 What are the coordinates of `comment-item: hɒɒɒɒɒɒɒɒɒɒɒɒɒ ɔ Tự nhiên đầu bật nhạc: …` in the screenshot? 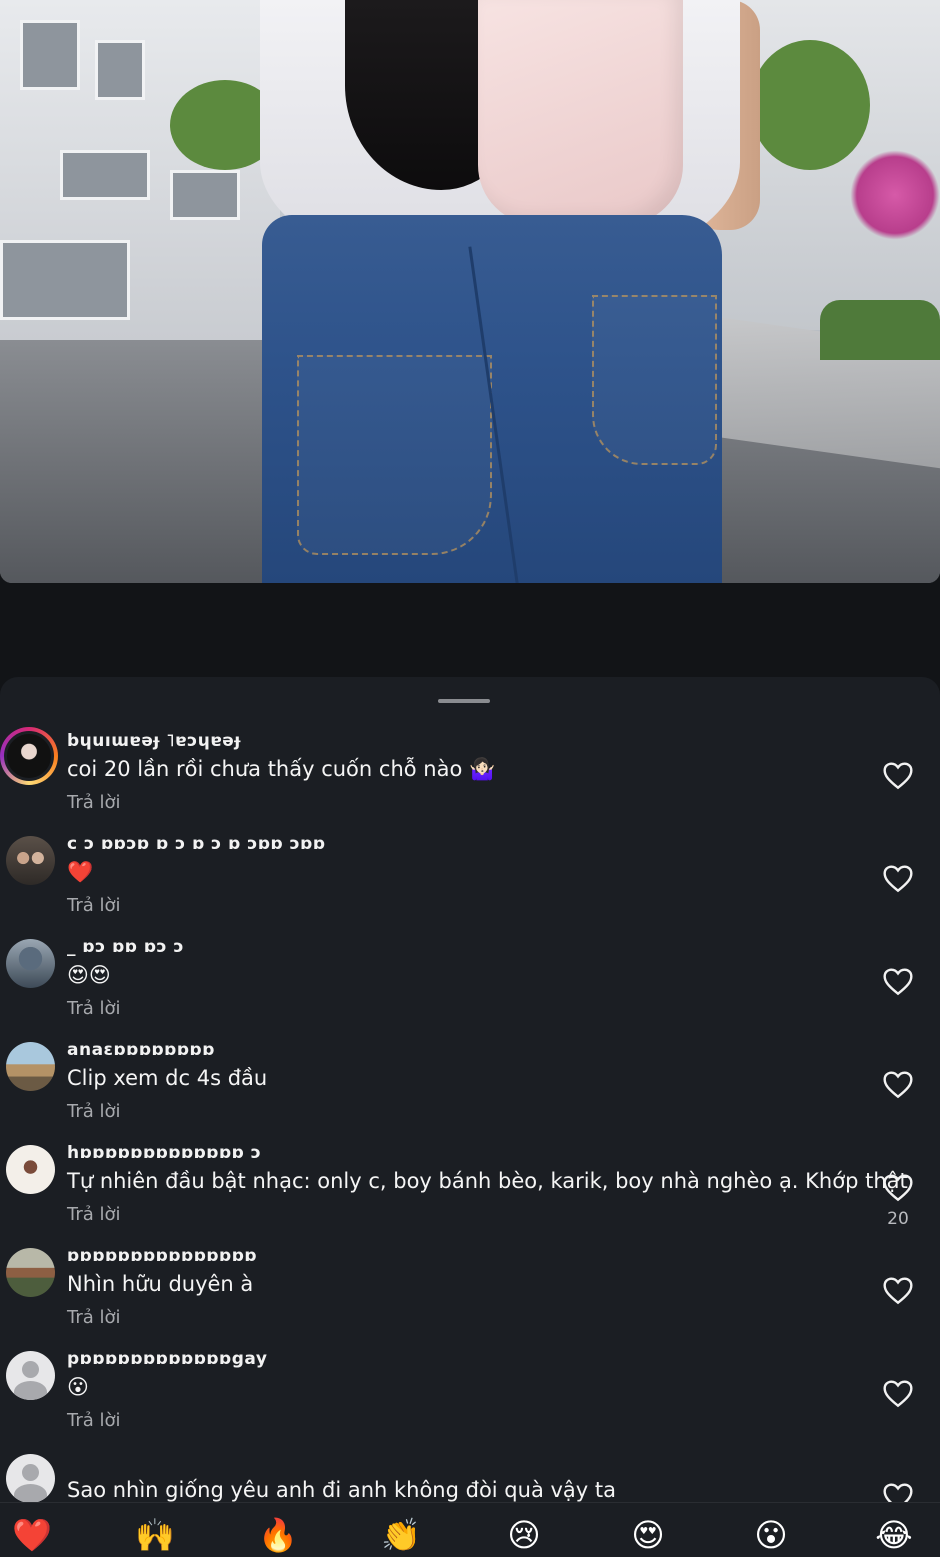 It's located at (470, 1195).